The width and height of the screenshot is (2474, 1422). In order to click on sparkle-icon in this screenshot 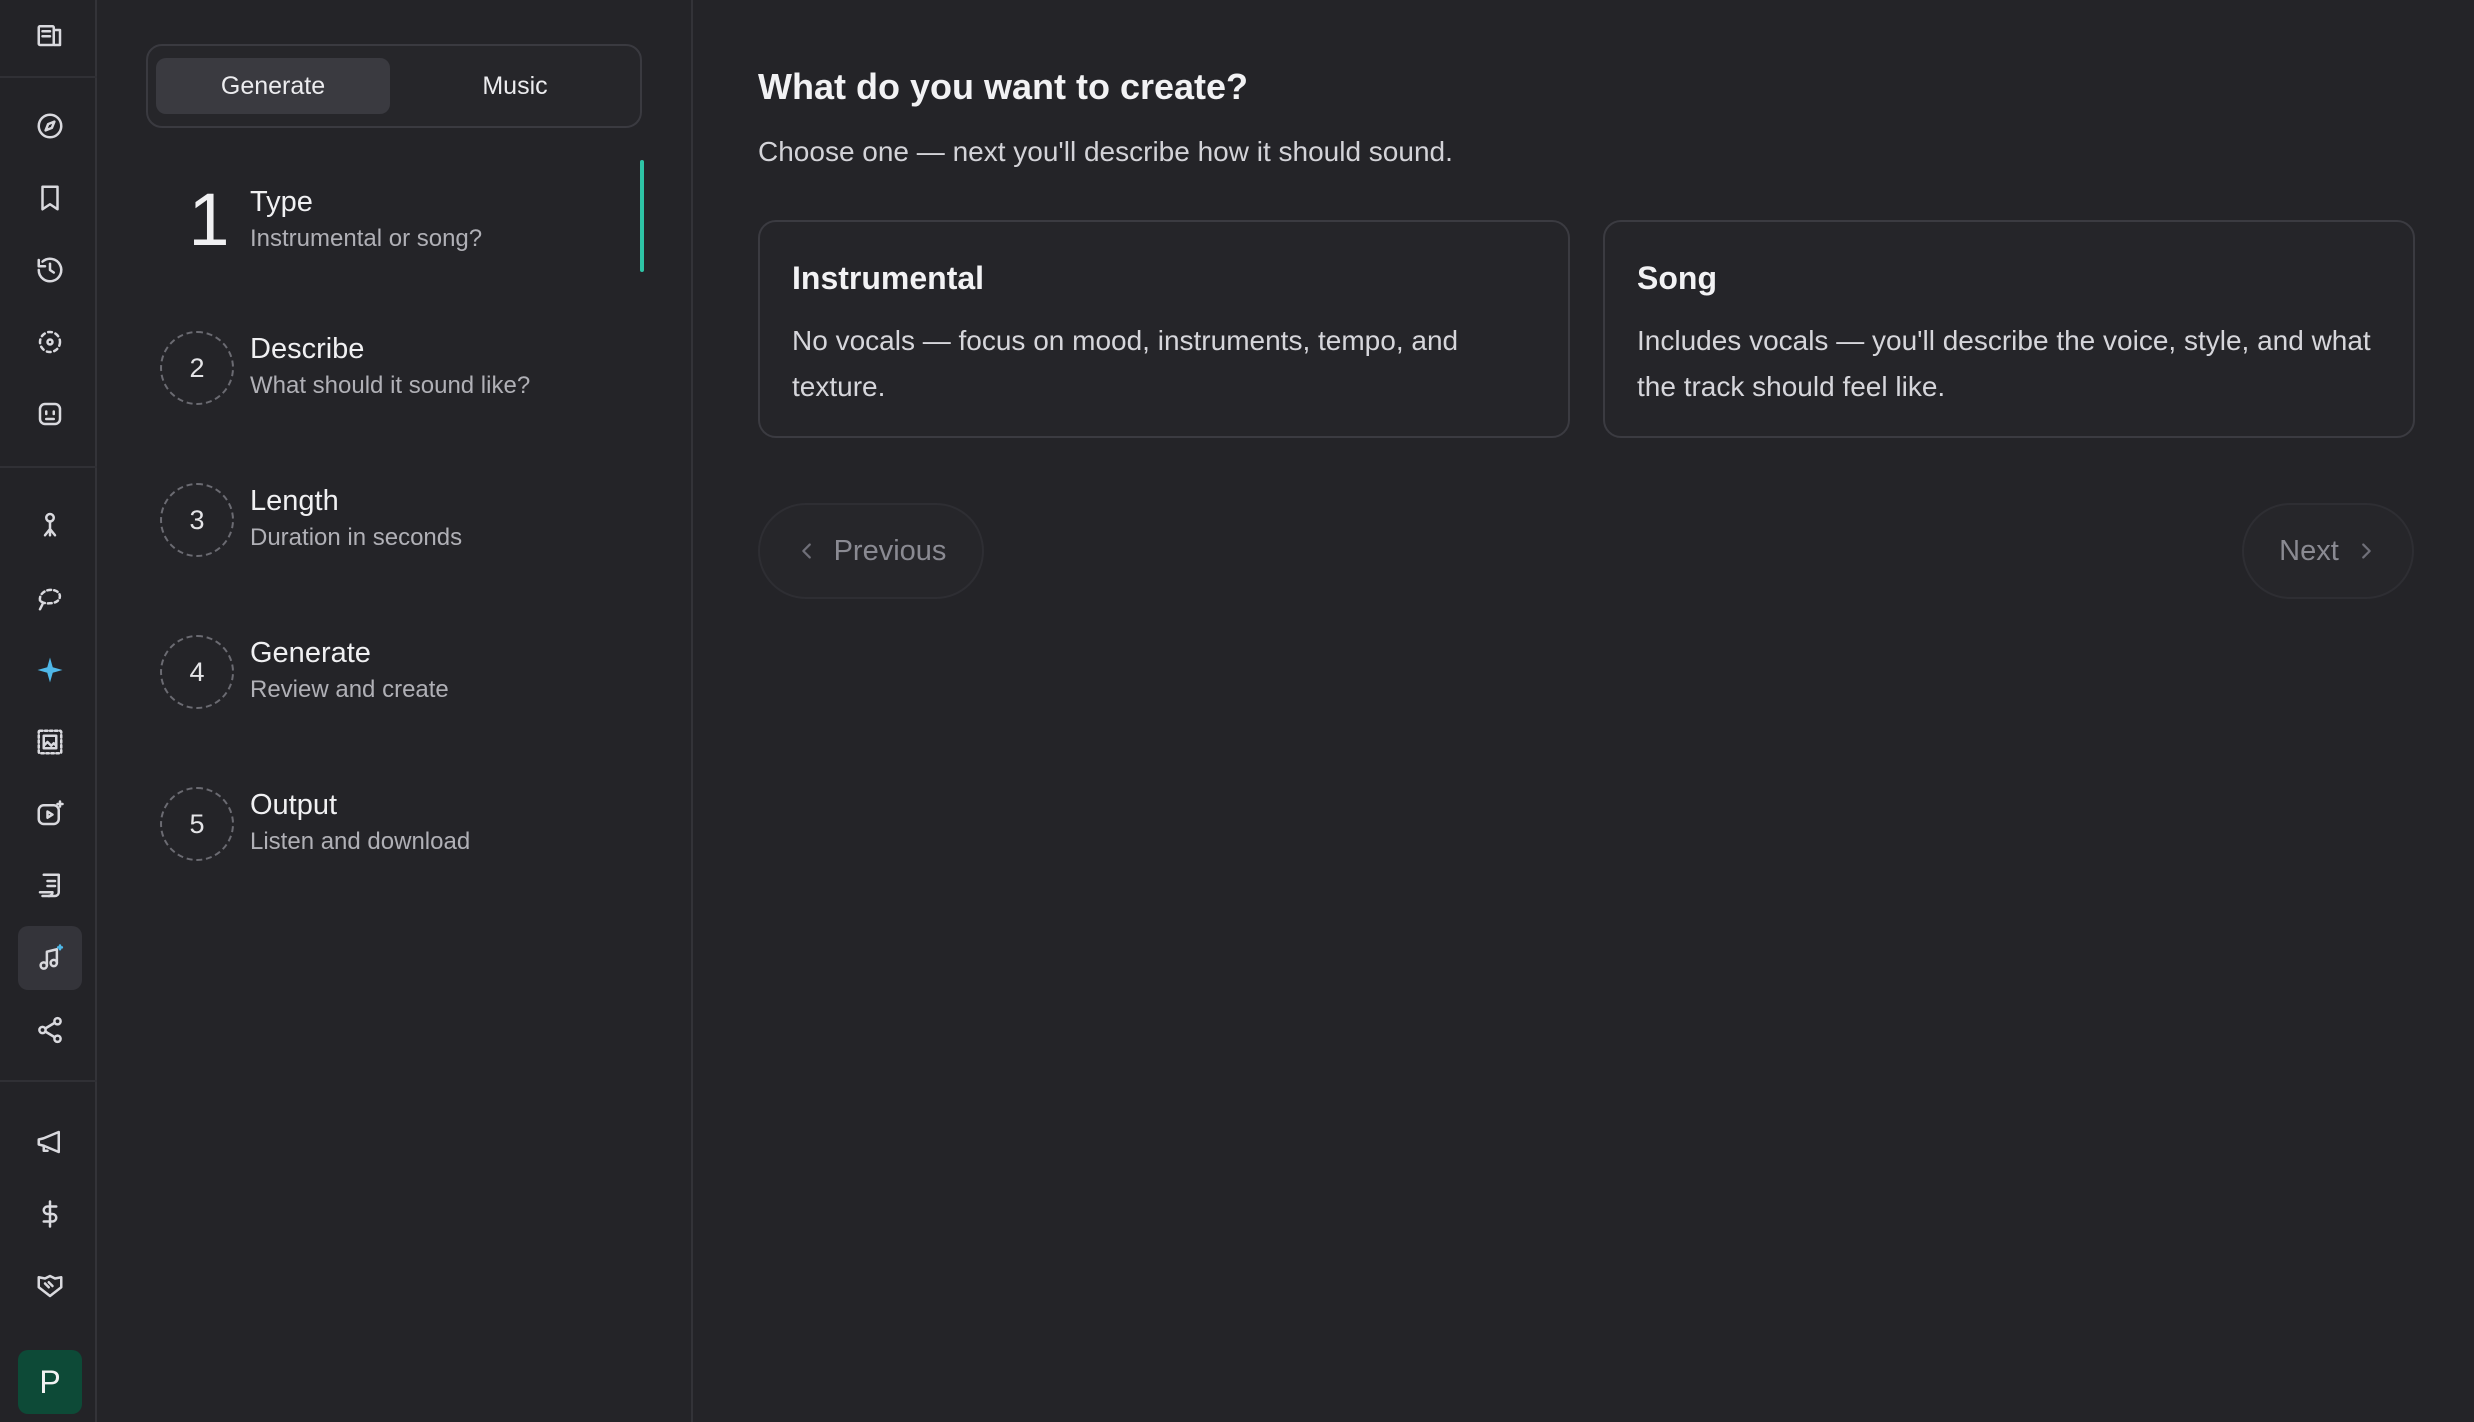, I will do `click(50, 670)`.